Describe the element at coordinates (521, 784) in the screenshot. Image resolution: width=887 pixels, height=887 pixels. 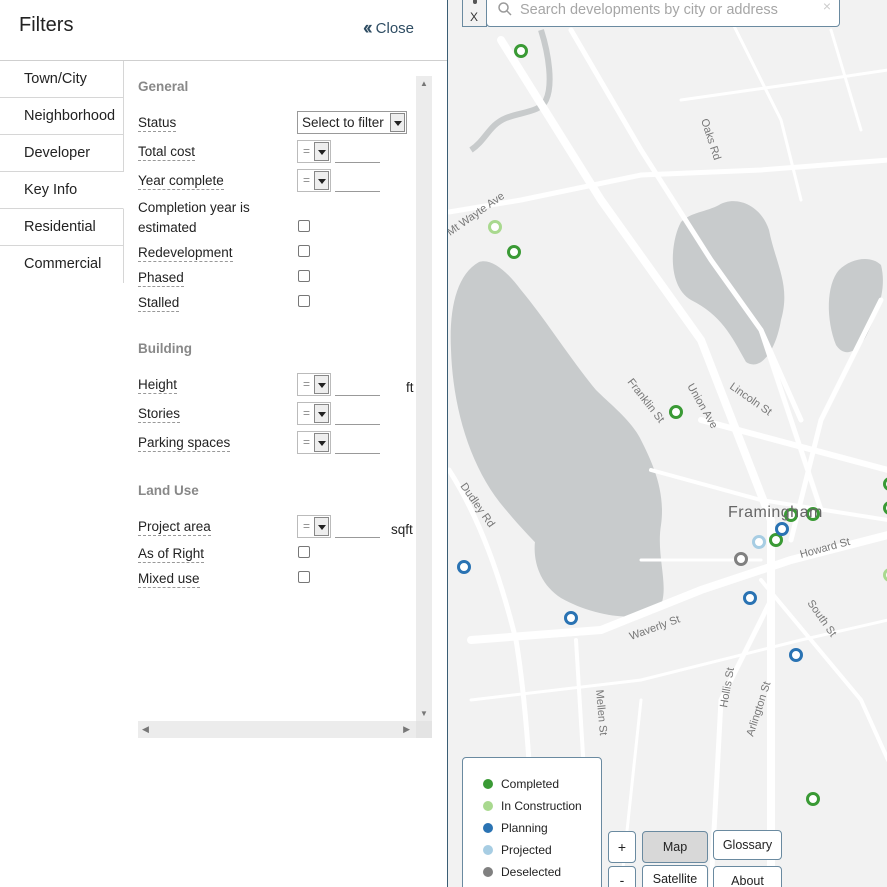
I see `legend-item: Completed` at that location.